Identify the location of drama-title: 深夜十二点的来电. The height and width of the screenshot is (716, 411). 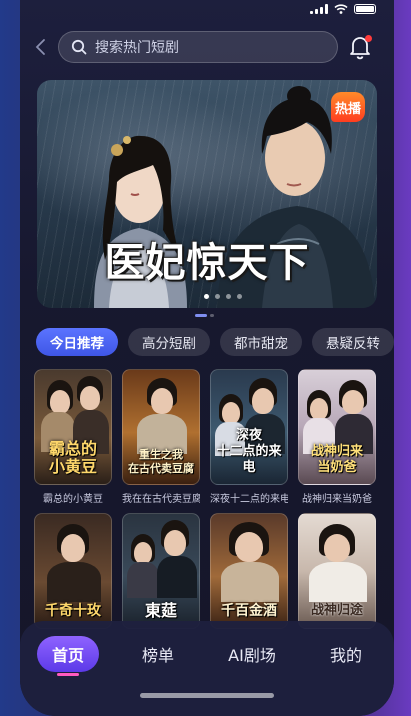
(249, 499).